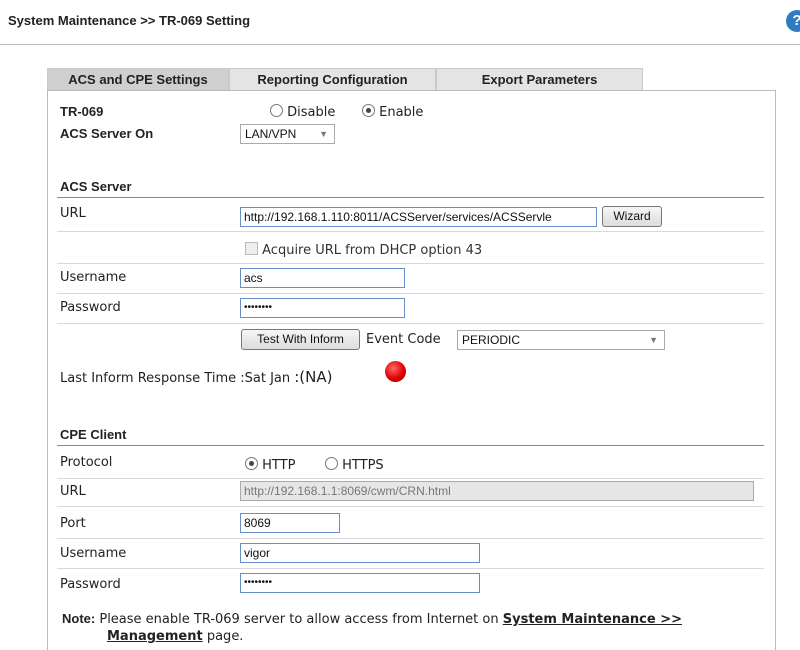 The height and width of the screenshot is (650, 800). I want to click on acs-server-on-select: LAN/VPN ▼, so click(287, 134).